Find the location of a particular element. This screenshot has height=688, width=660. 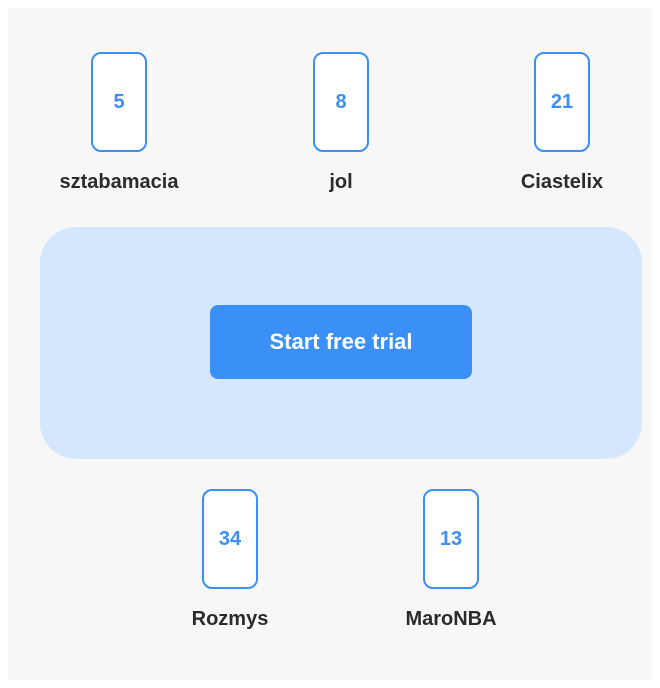

player-name: sztabamacia is located at coordinates (119, 182).